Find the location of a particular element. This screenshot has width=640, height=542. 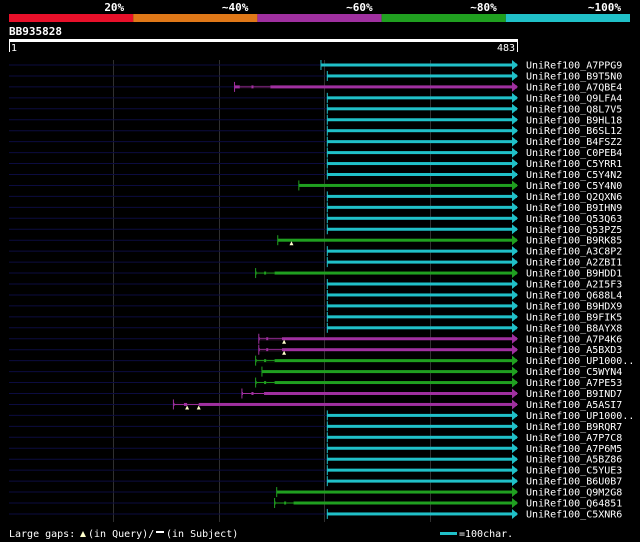

hit-label: UniRef100_Q64851 is located at coordinates (574, 504).